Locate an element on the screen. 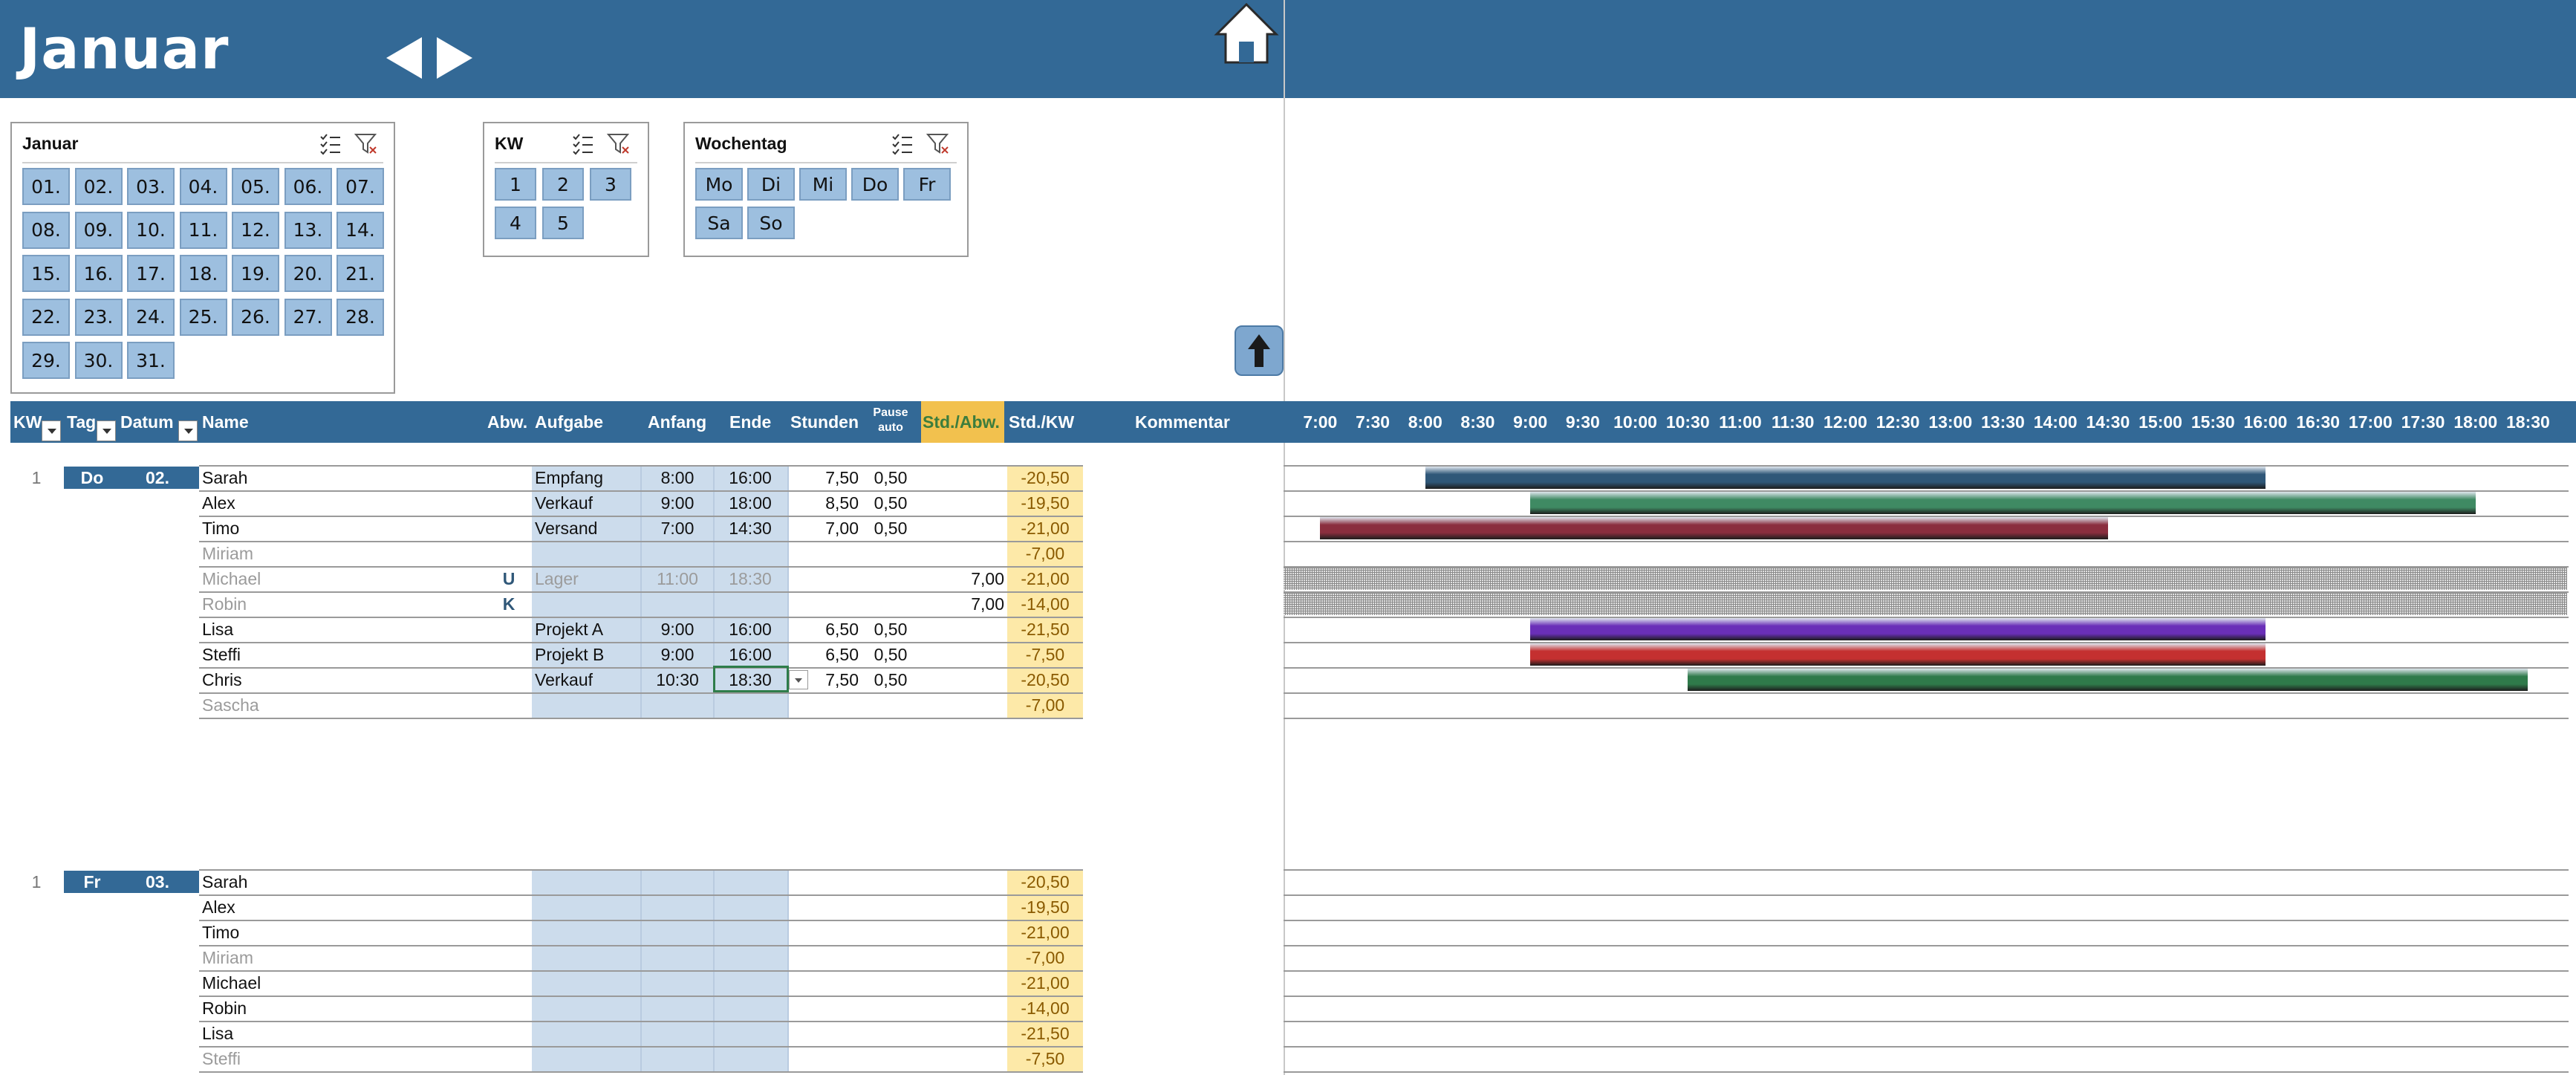 The width and height of the screenshot is (2576, 1075). datum-filter-dropdown is located at coordinates (188, 430).